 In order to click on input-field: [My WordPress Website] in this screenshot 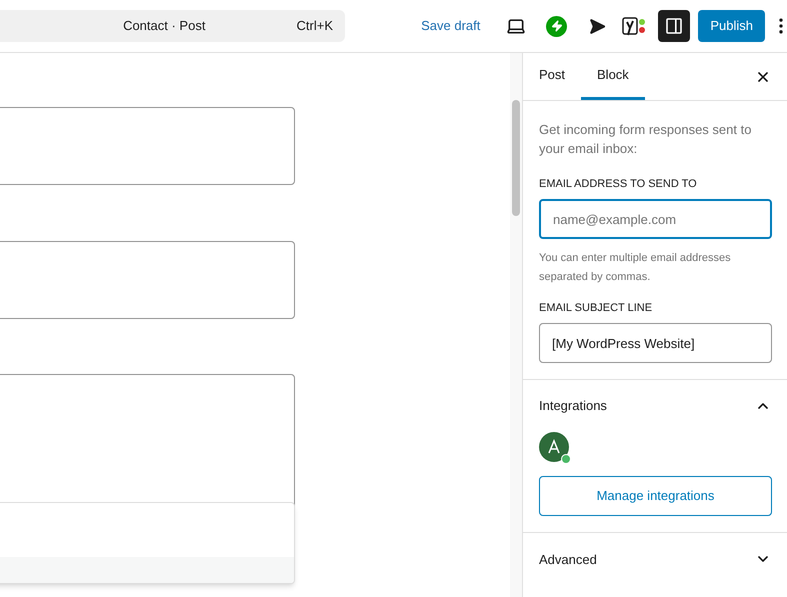, I will do `click(655, 343)`.